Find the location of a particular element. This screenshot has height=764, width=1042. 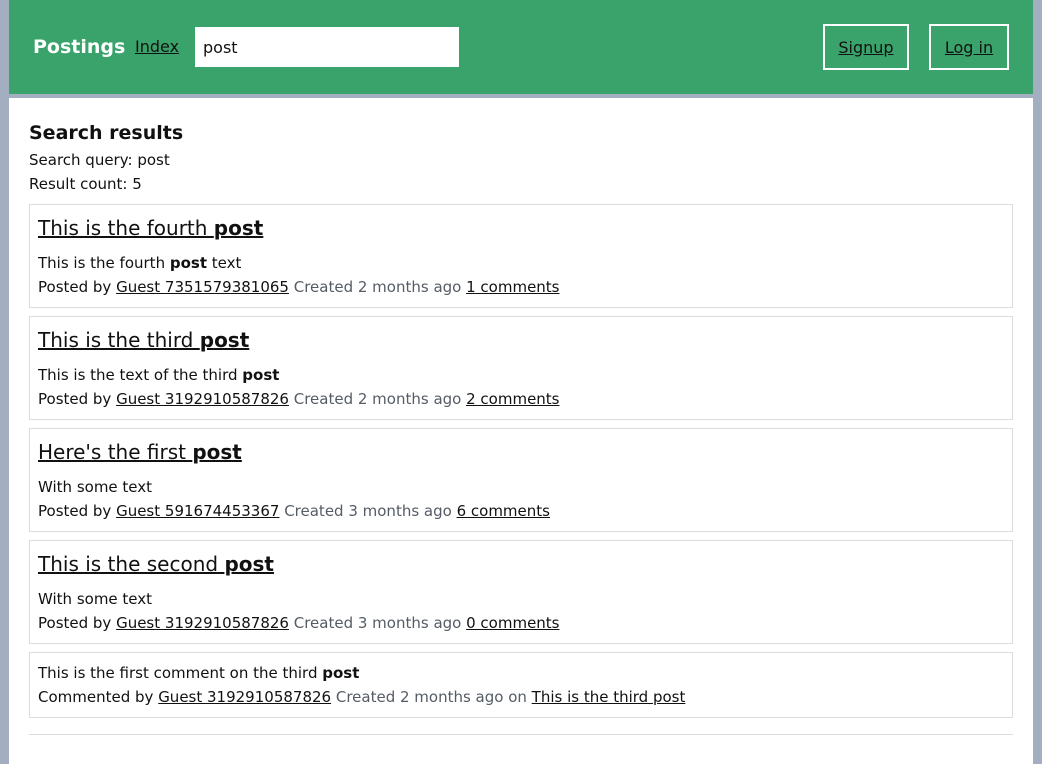

post-body: This is the text of the third post is located at coordinates (158, 375).